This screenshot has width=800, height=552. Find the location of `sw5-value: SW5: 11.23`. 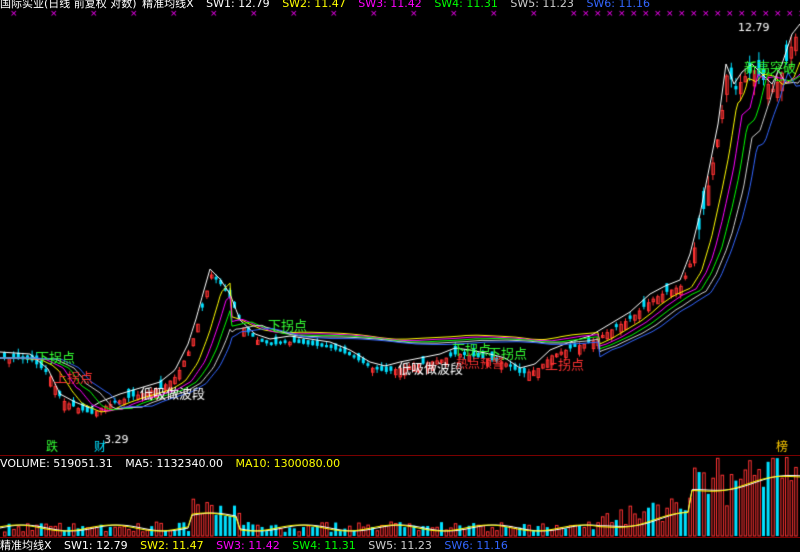

sw5-value: SW5: 11.23 is located at coordinates (542, 5).